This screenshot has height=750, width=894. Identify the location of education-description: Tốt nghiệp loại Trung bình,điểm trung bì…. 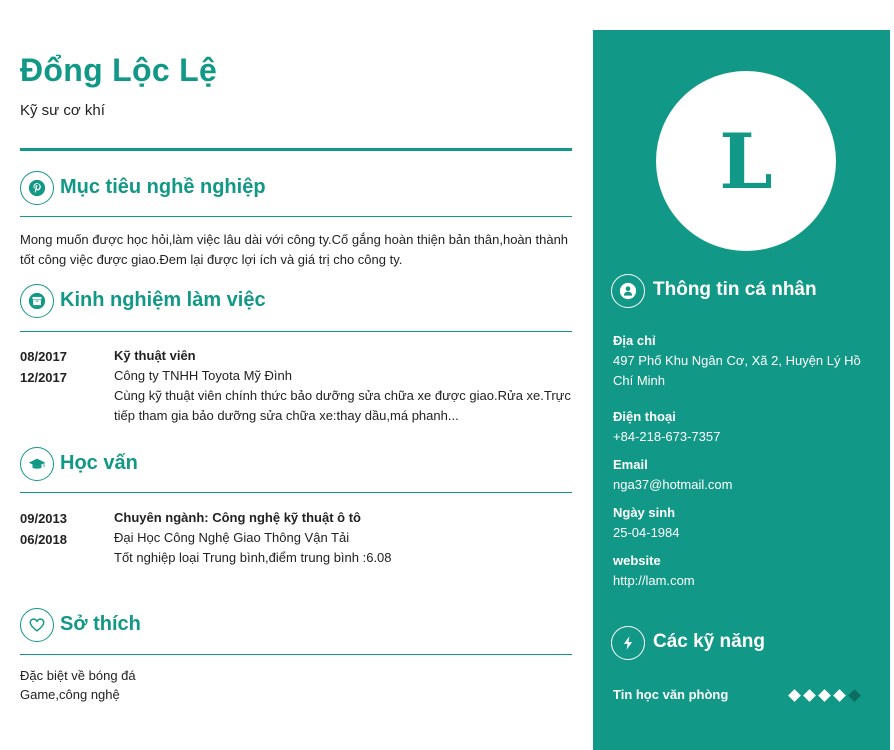
(253, 557).